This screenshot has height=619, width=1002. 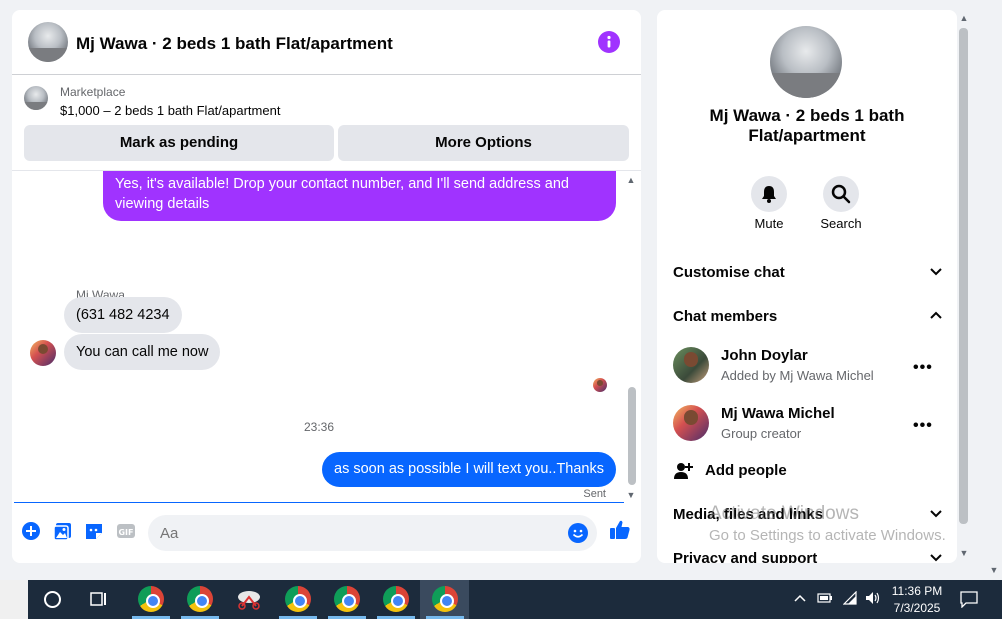 What do you see at coordinates (142, 352) in the screenshot?
I see `message-incoming: You can call me now` at bounding box center [142, 352].